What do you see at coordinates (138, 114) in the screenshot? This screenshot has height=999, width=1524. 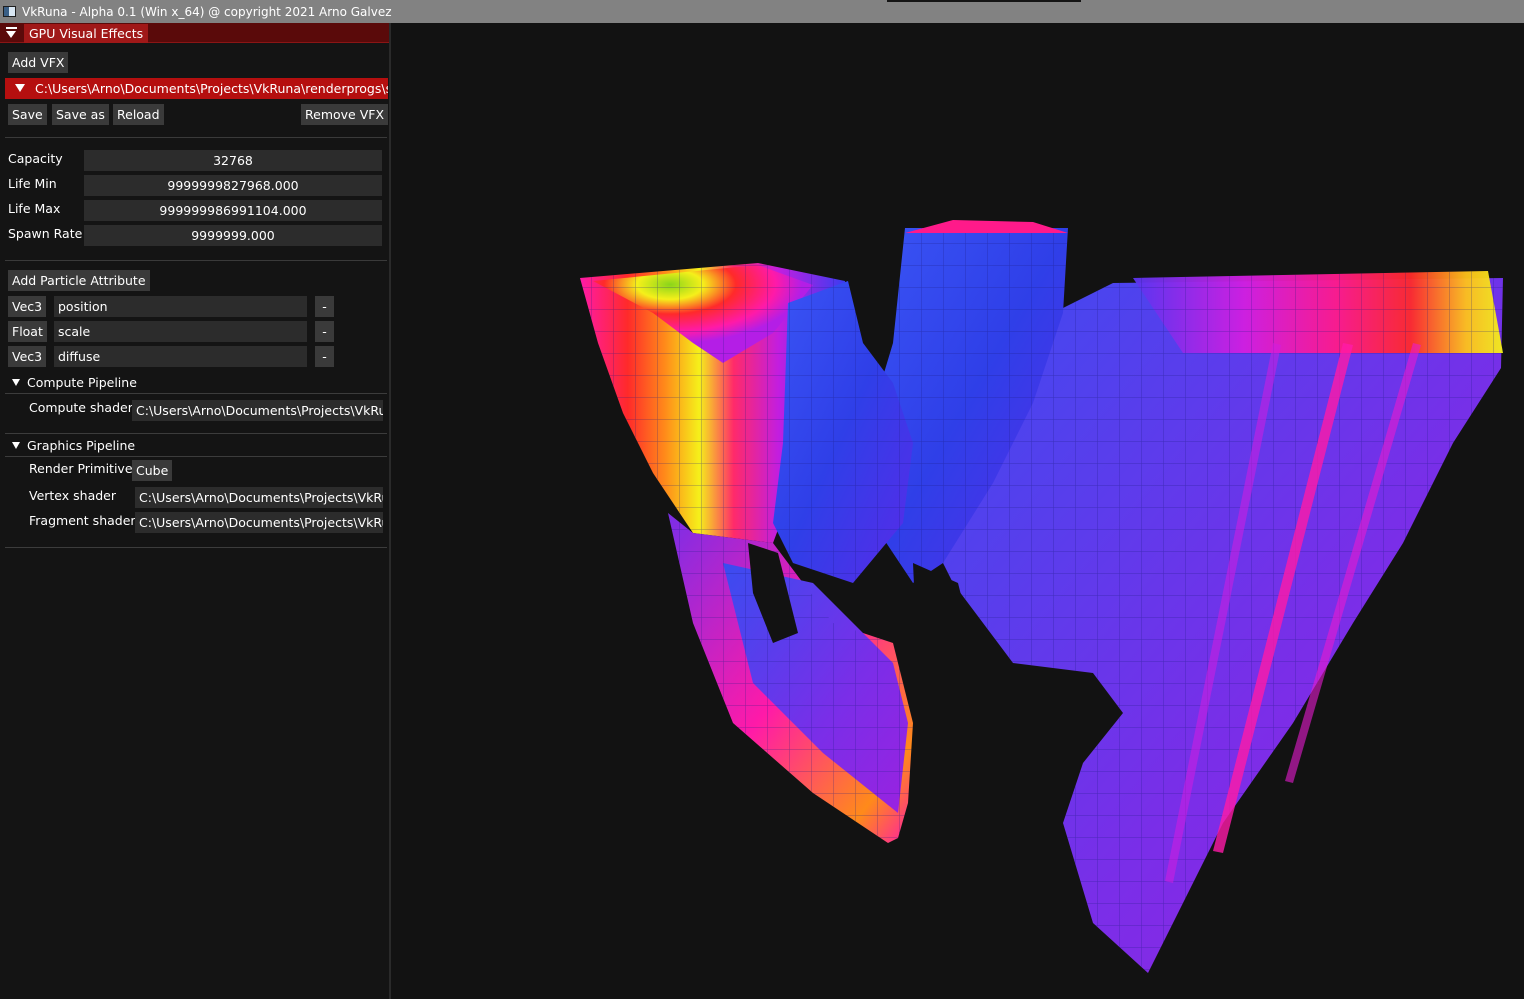 I see `reload-button: Reload` at bounding box center [138, 114].